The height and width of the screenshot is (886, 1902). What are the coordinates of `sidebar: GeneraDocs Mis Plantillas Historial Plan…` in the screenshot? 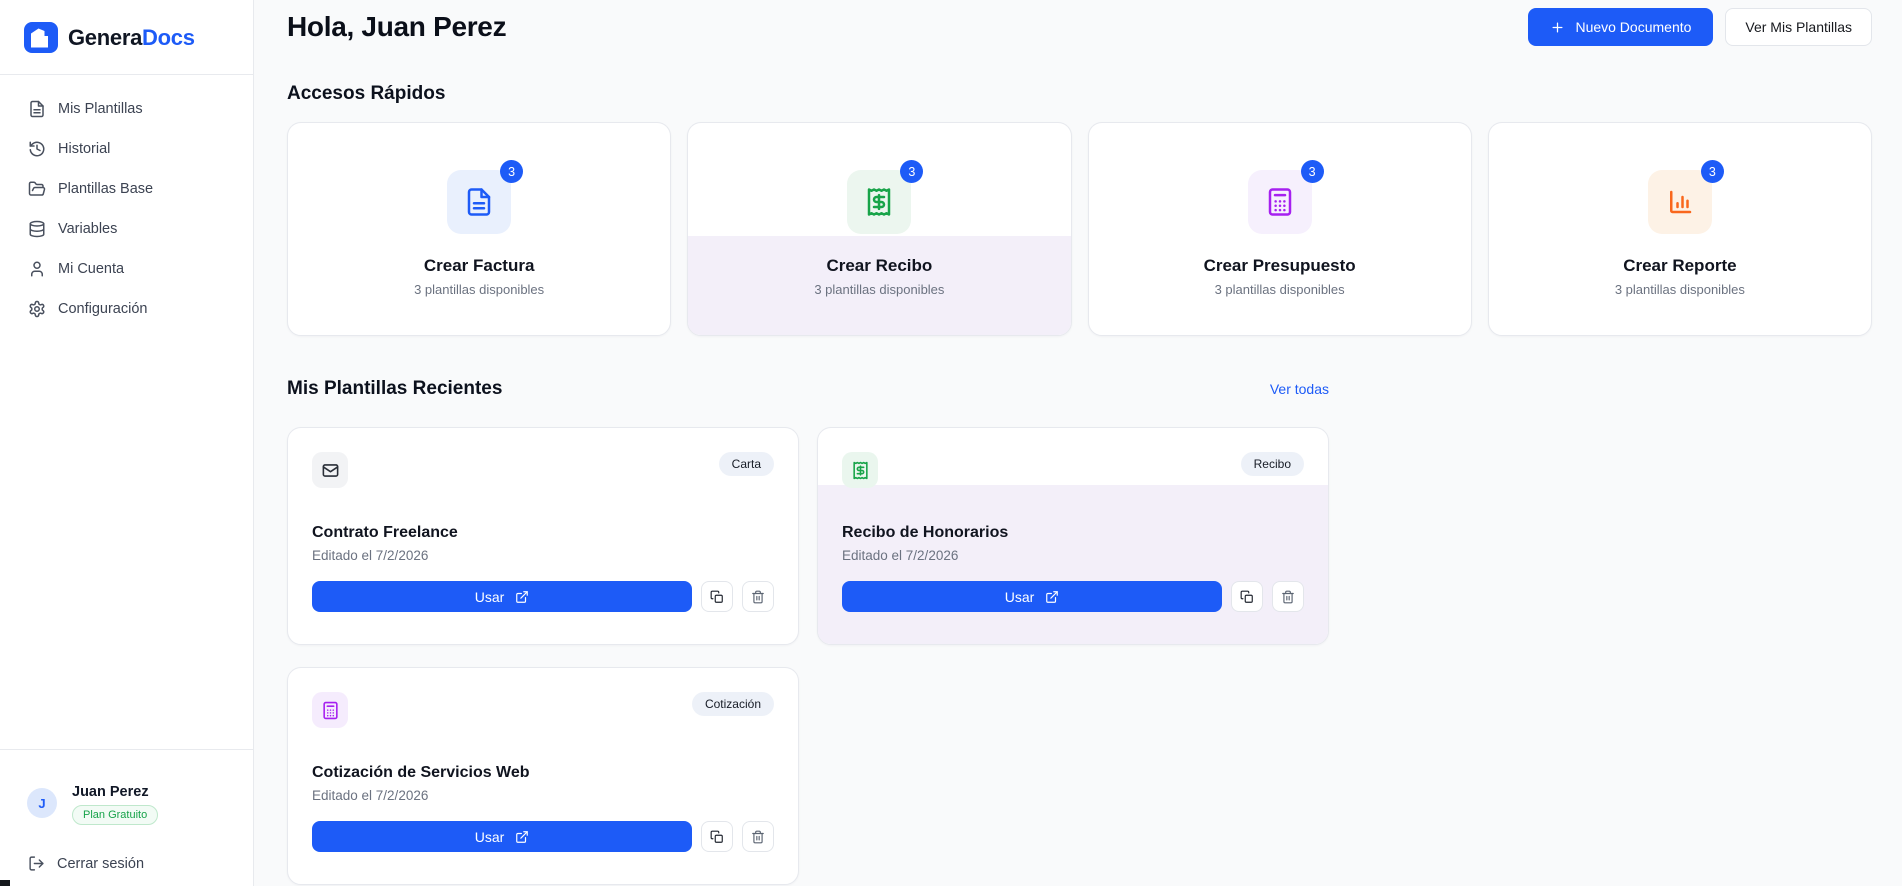 It's located at (127, 443).